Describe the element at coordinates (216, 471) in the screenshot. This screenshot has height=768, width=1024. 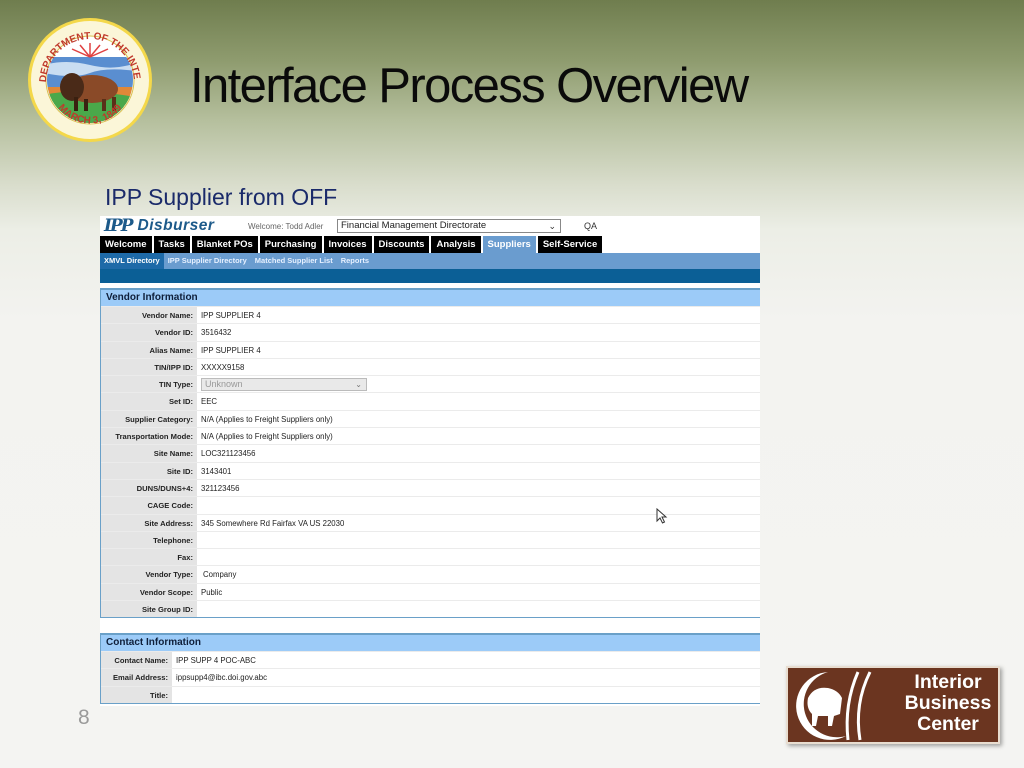
I see `site-id-value: 3143401` at that location.